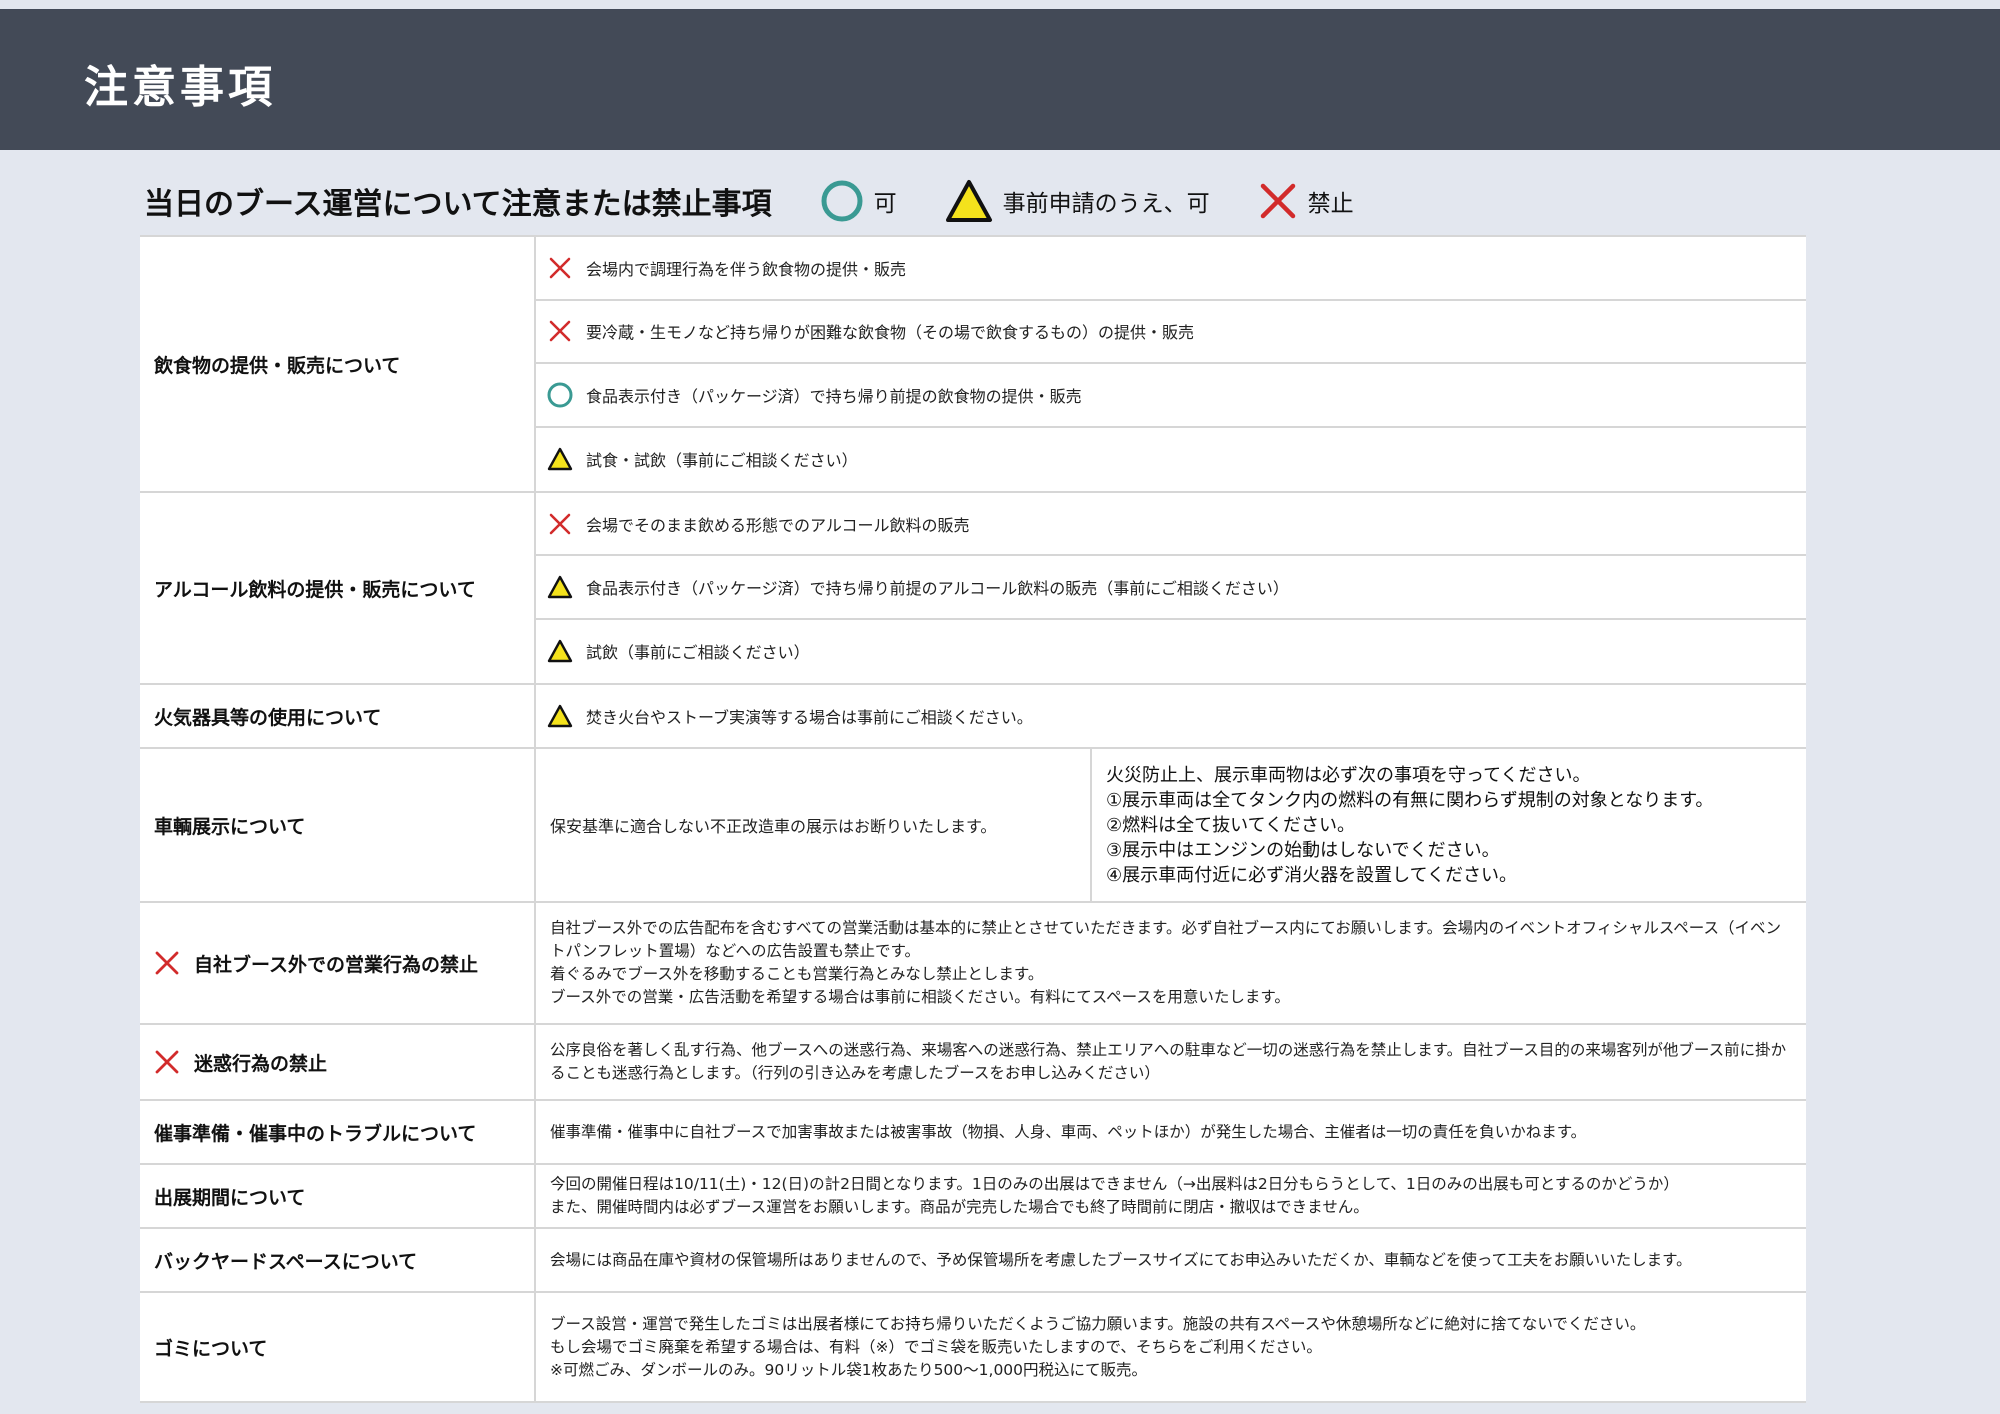 The width and height of the screenshot is (2000, 1414). I want to click on category-text: 迷惑行為の禁止, so click(261, 1063).